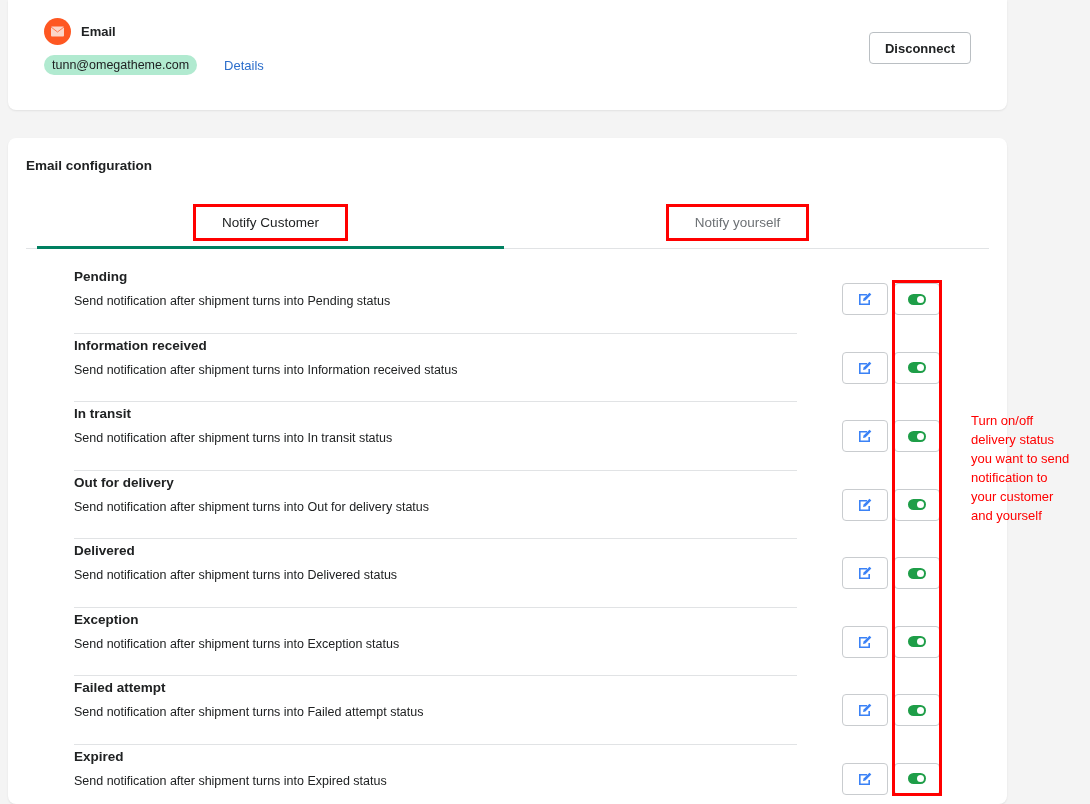 This screenshot has width=1090, height=804. Describe the element at coordinates (252, 506) in the screenshot. I see `status-description: Send notification after shipment turns into Out for delivery status` at that location.